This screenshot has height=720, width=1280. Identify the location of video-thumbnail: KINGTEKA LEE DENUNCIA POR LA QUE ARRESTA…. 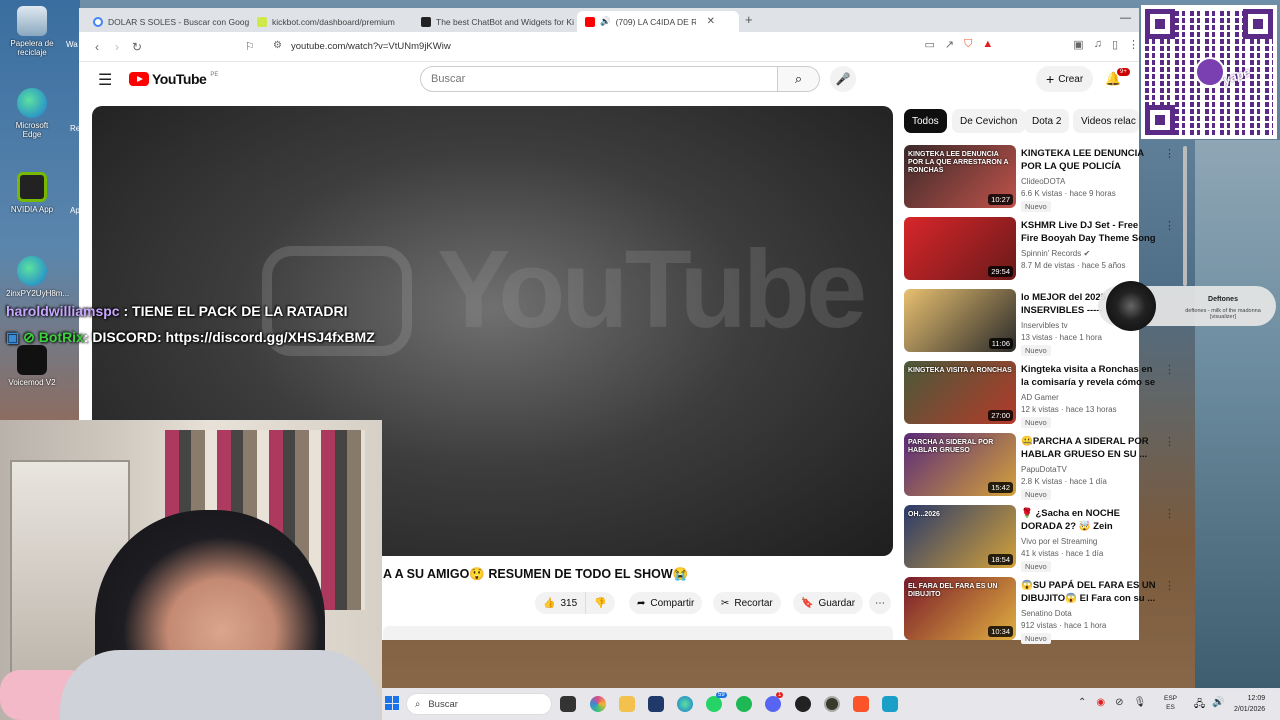
(960, 176).